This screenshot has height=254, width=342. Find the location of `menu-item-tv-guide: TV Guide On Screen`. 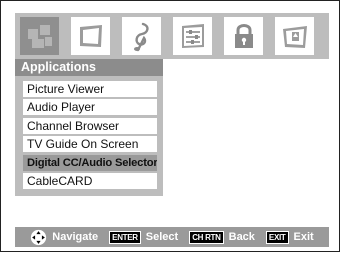

menu-item-tv-guide: TV Guide On Screen is located at coordinates (90, 144).